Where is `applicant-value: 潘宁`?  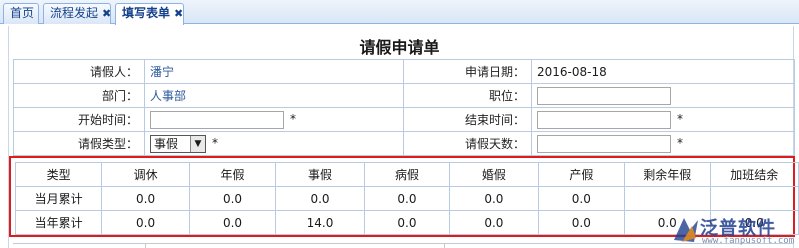
applicant-value: 潘宁 is located at coordinates (274, 71).